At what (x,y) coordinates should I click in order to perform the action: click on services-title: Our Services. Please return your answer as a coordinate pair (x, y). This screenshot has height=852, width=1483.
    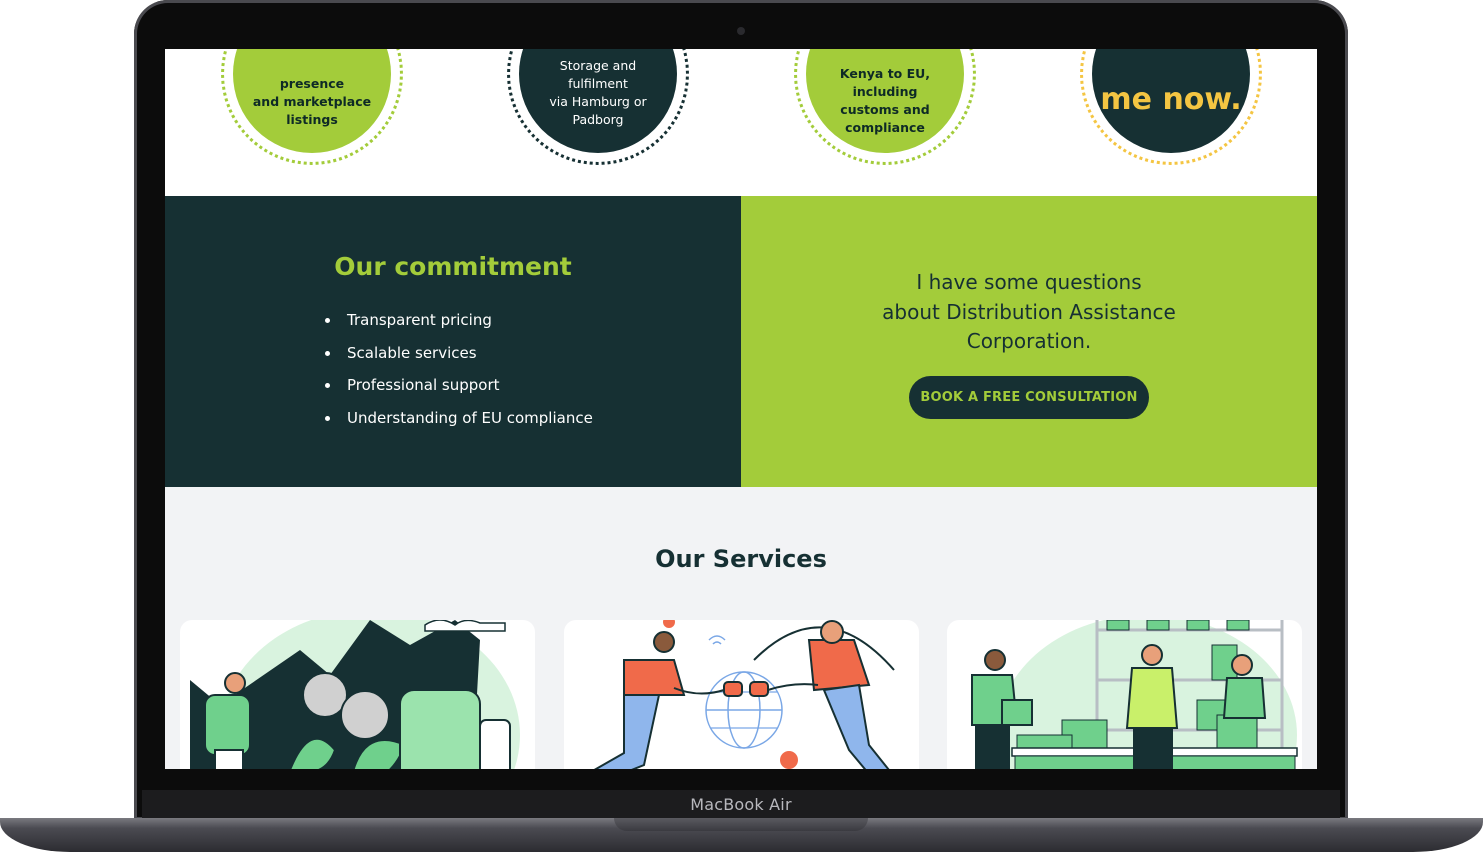
    Looking at the image, I should click on (741, 559).